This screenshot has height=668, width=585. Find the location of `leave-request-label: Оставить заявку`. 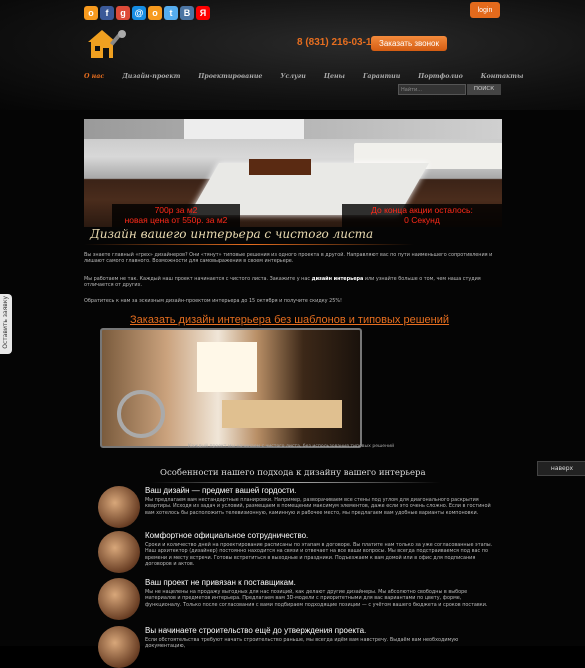

leave-request-label: Оставить заявку is located at coordinates (5, 322).